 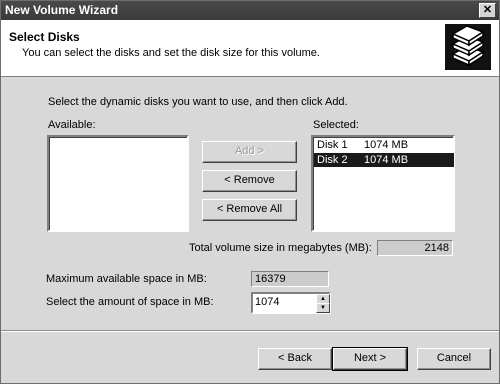 What do you see at coordinates (249, 181) in the screenshot?
I see `remove-button: < Remove` at bounding box center [249, 181].